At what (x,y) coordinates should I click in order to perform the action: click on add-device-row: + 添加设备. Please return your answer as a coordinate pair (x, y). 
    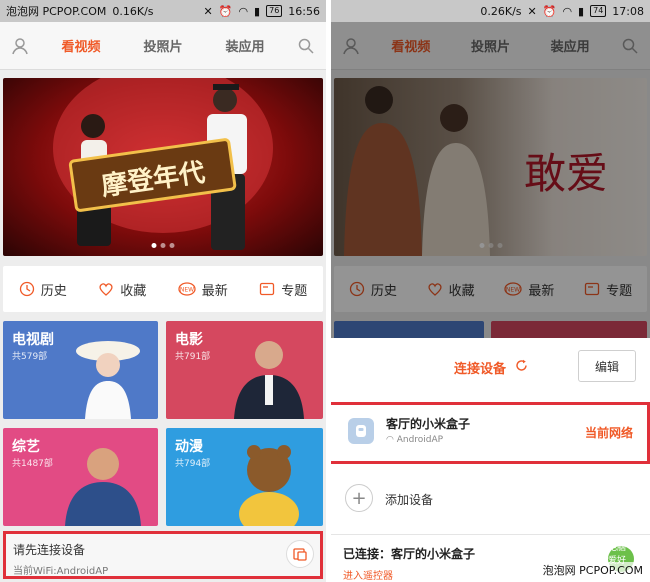
    Looking at the image, I should click on (490, 500).